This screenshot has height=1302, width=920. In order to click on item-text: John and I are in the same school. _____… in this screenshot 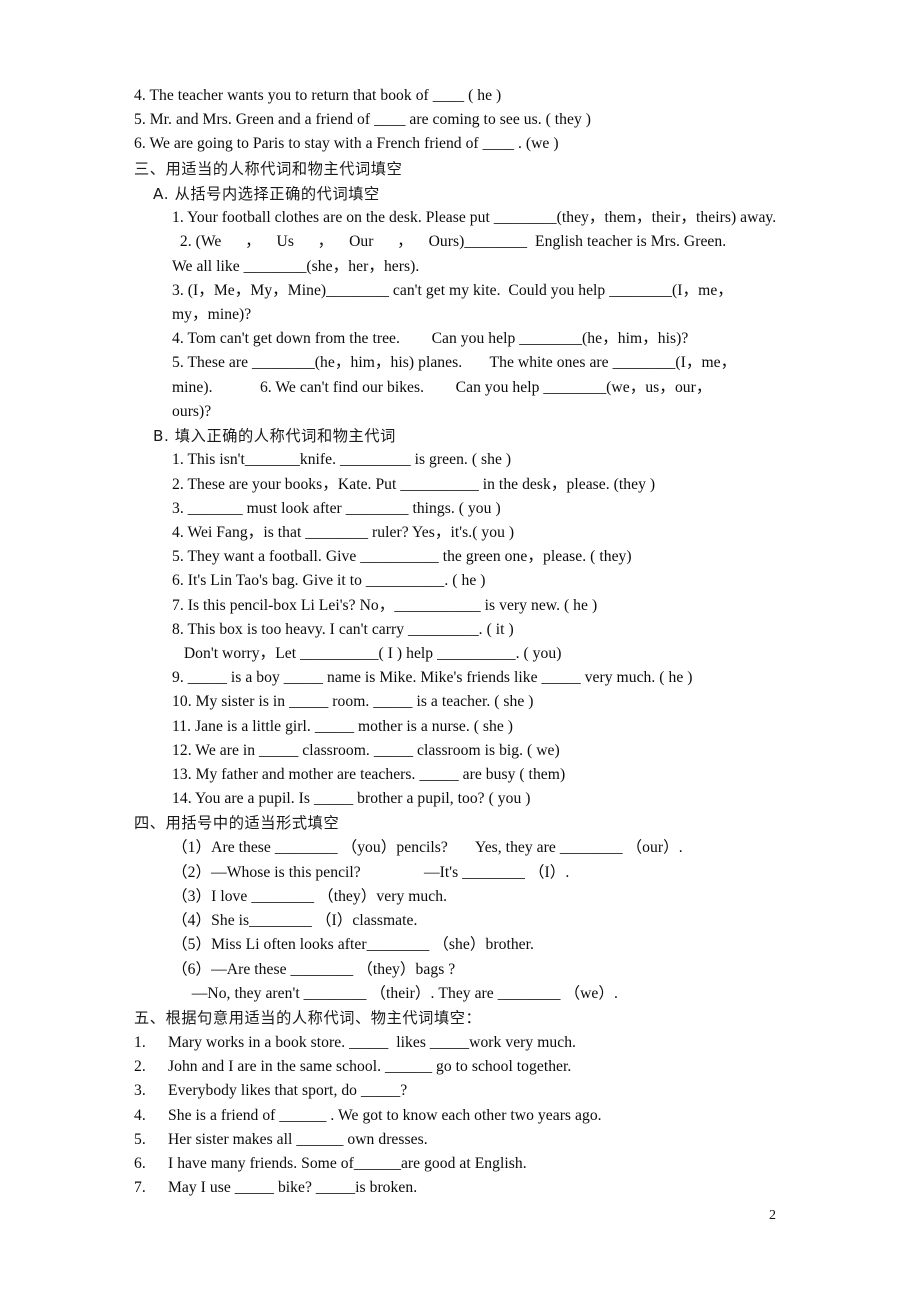, I will do `click(370, 1067)`.